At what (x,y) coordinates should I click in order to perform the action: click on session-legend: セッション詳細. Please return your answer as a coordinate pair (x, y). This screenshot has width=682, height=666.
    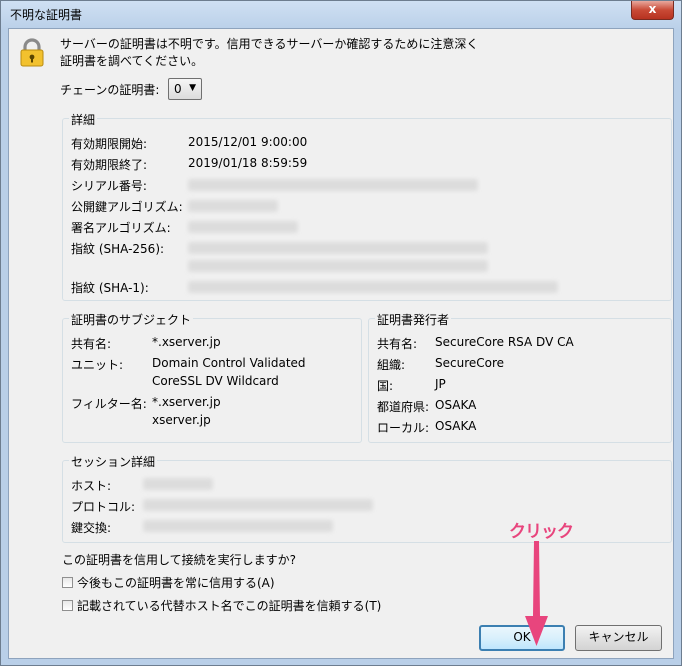
    Looking at the image, I should click on (113, 461).